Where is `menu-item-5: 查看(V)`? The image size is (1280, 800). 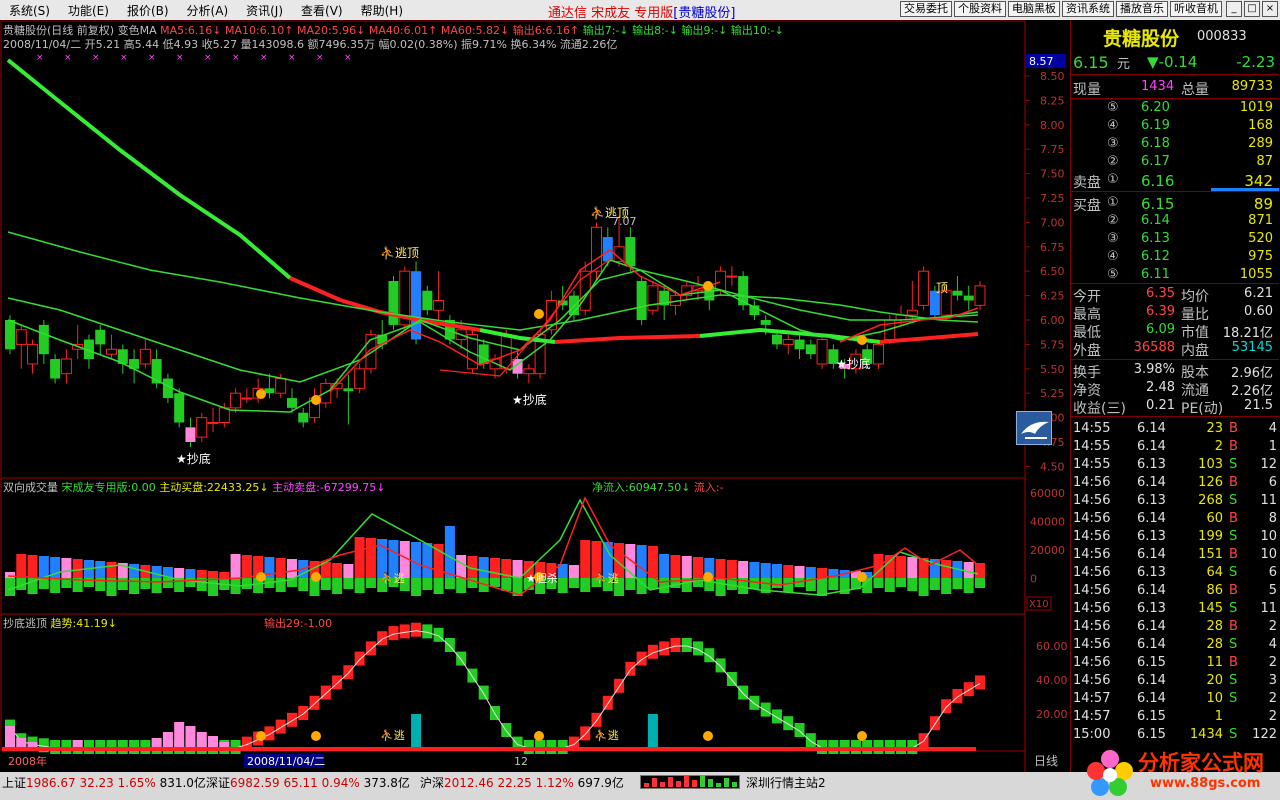
menu-item-5: 查看(V) is located at coordinates (322, 10).